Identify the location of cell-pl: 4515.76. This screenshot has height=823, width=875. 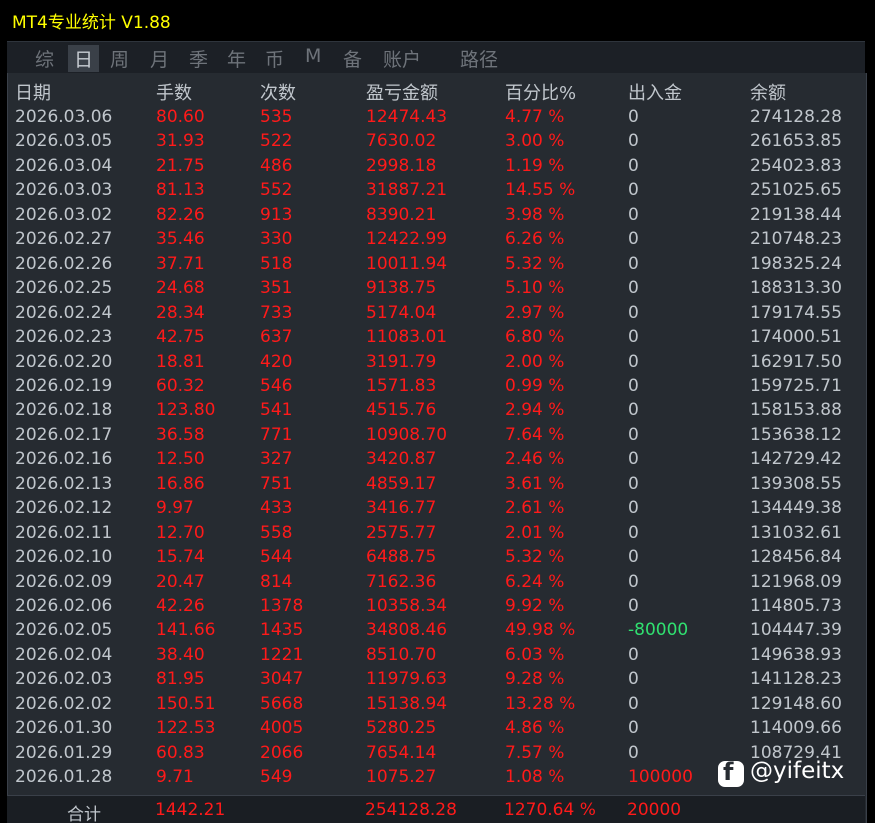
(401, 410).